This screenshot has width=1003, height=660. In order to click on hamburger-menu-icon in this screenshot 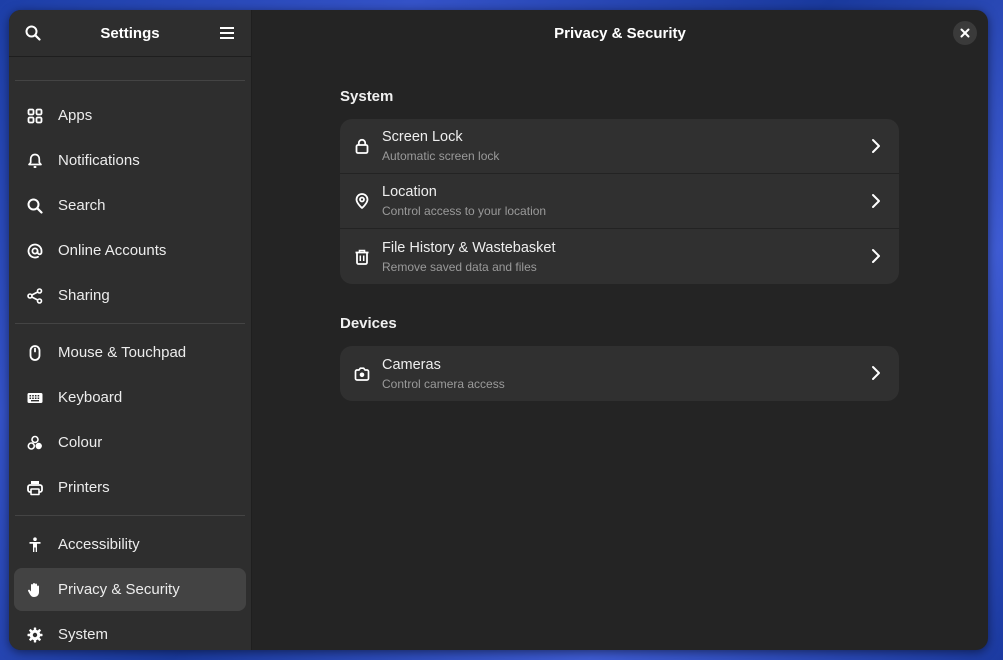, I will do `click(227, 33)`.